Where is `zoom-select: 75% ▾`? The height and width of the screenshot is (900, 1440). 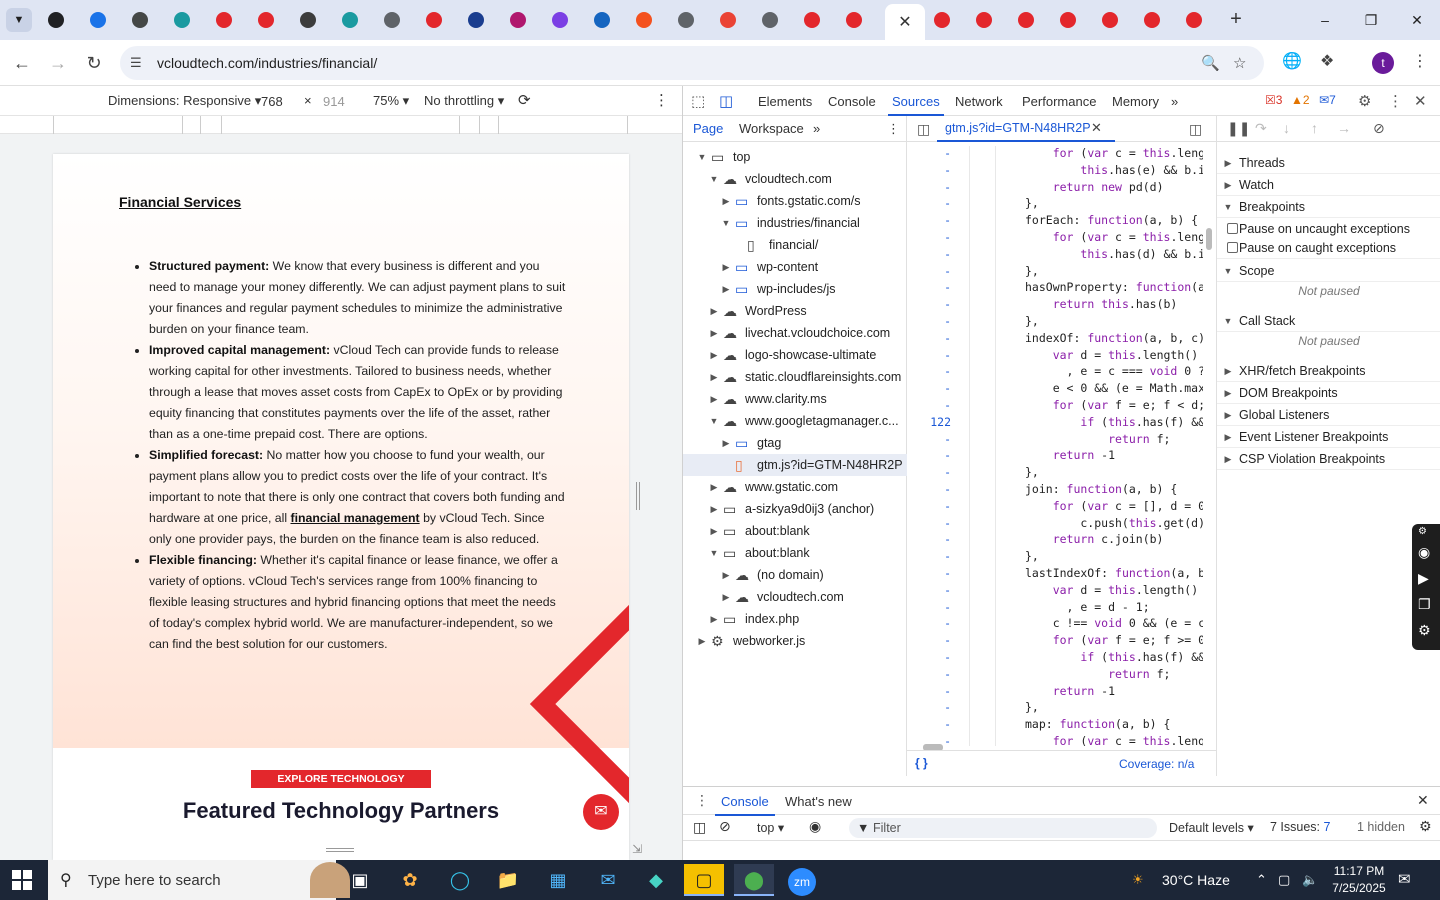
zoom-select: 75% ▾ is located at coordinates (391, 101).